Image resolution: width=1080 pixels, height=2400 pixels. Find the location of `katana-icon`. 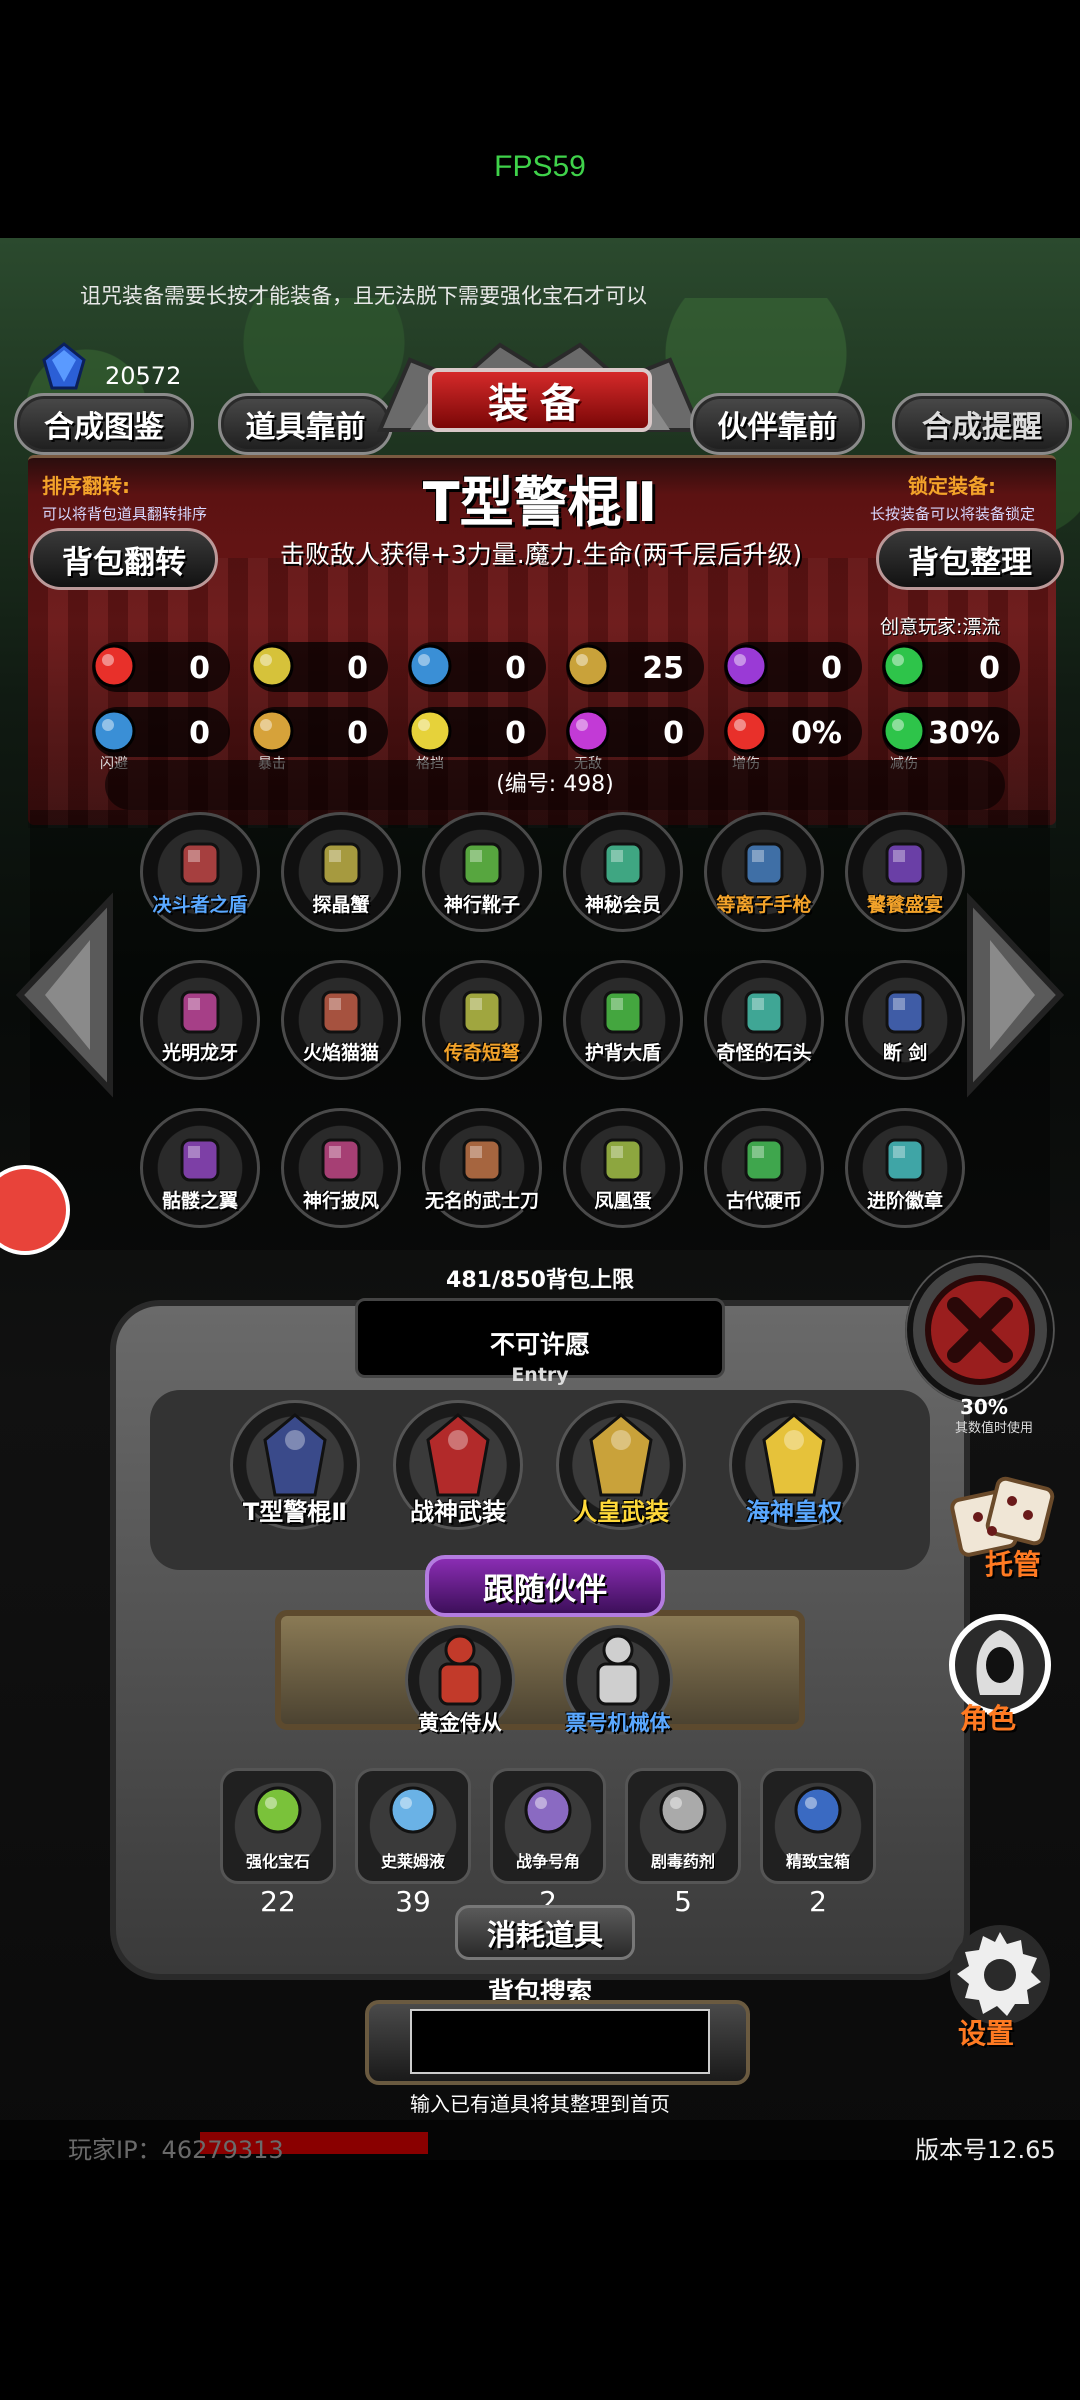

katana-icon is located at coordinates (482, 1160).